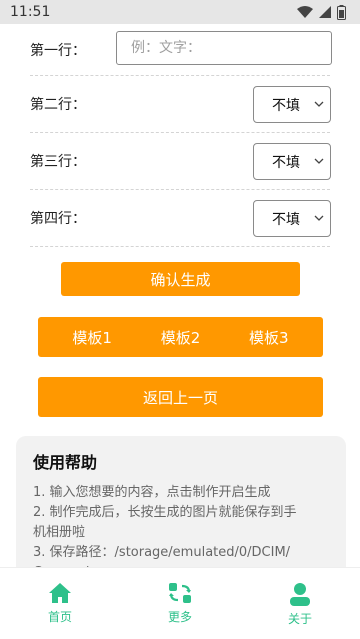 The height and width of the screenshot is (639, 360). Describe the element at coordinates (59, 532) in the screenshot. I see `help-line: 机相册啦` at that location.